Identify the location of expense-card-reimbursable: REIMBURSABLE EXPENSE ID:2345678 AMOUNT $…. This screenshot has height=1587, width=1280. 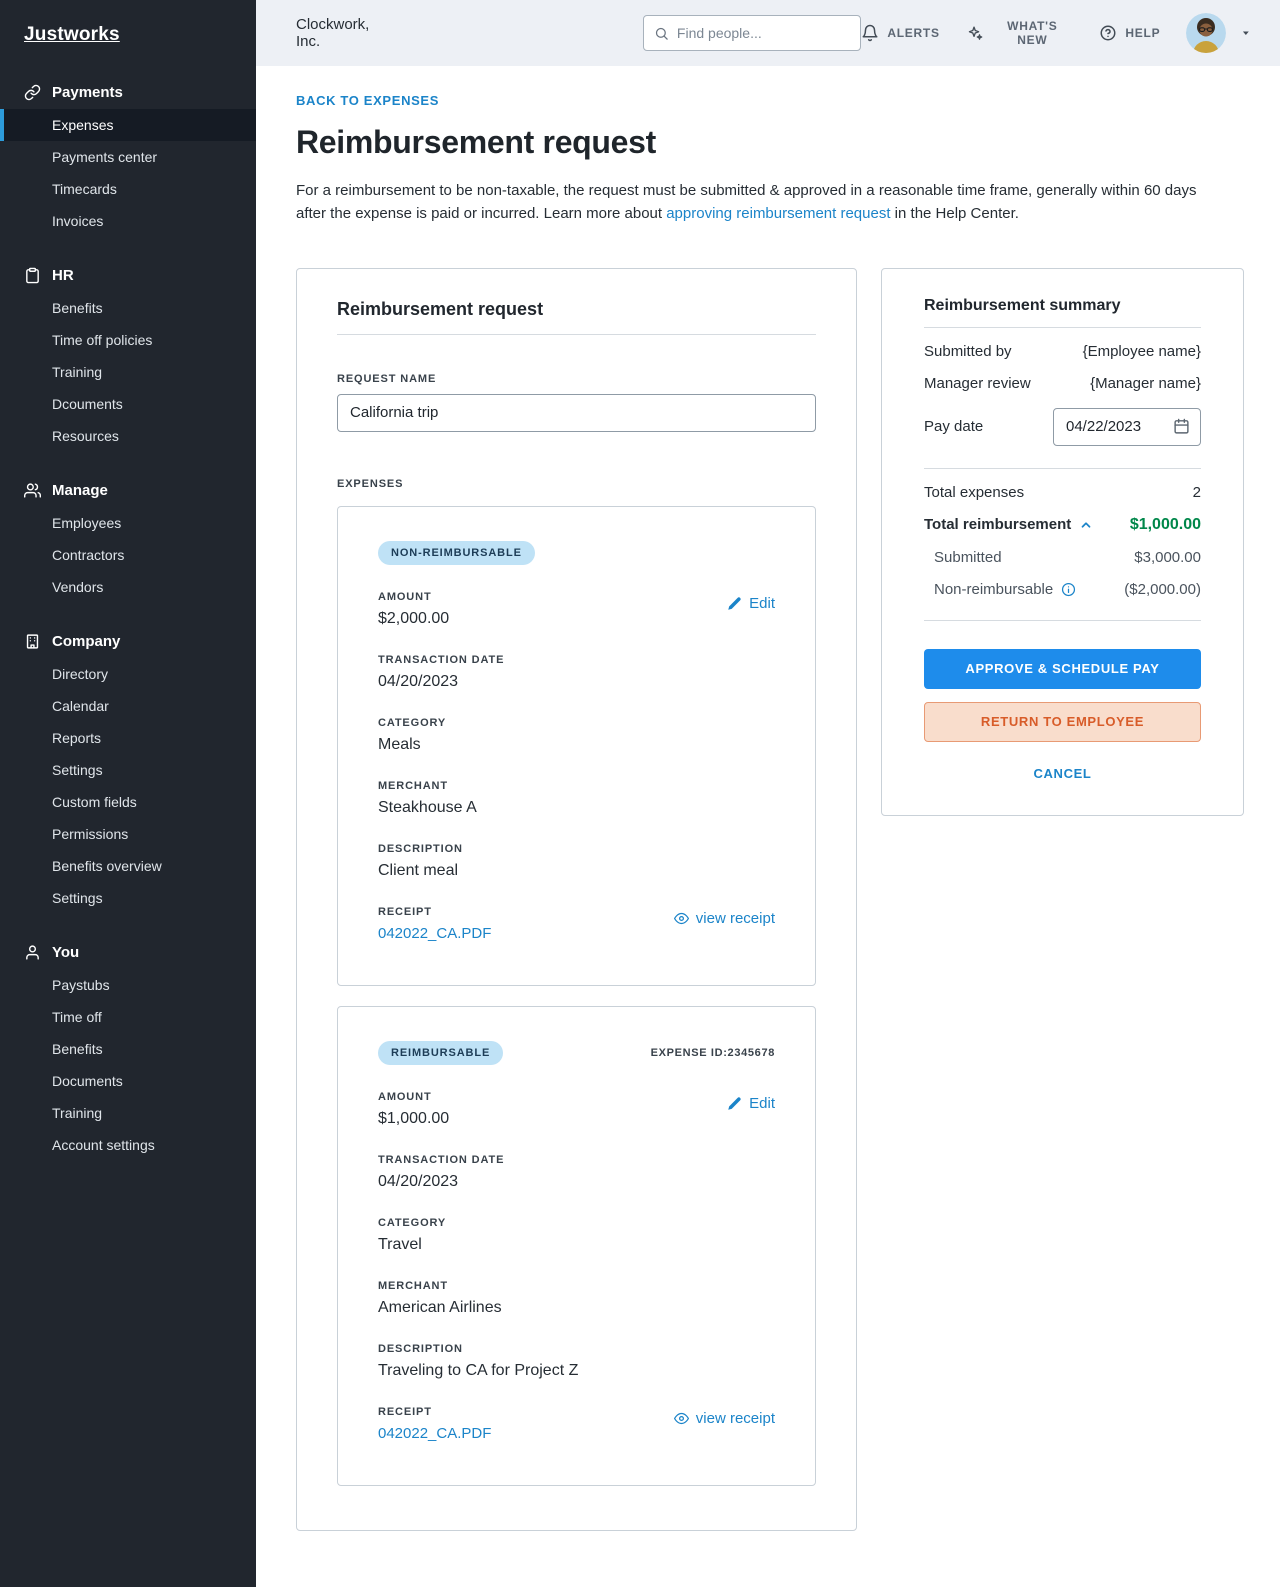
(576, 1245).